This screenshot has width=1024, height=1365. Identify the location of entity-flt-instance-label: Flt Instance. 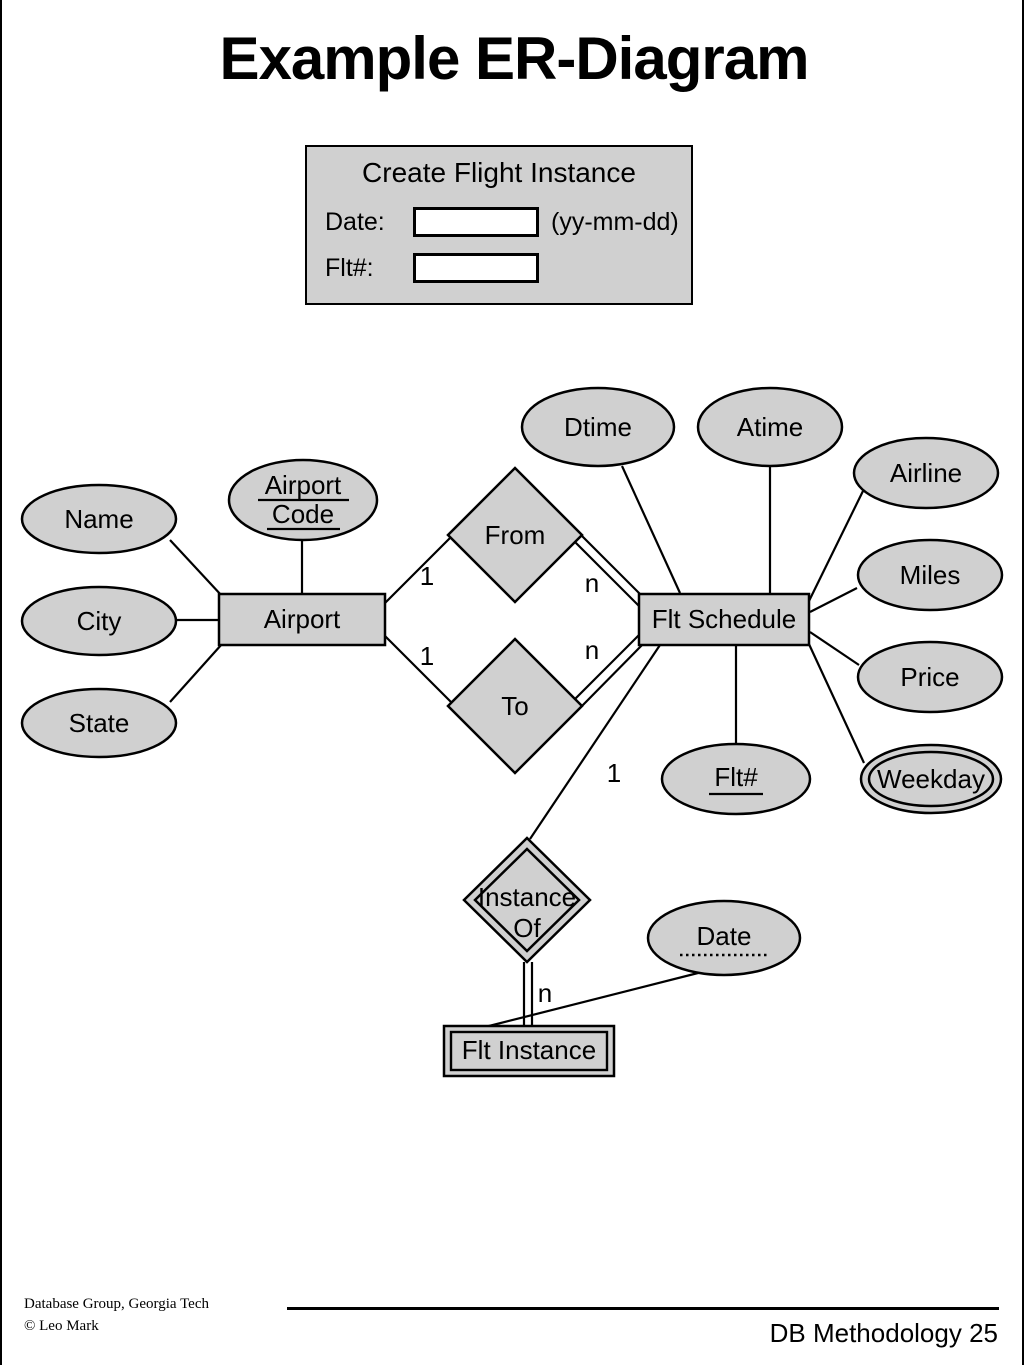
(529, 1050).